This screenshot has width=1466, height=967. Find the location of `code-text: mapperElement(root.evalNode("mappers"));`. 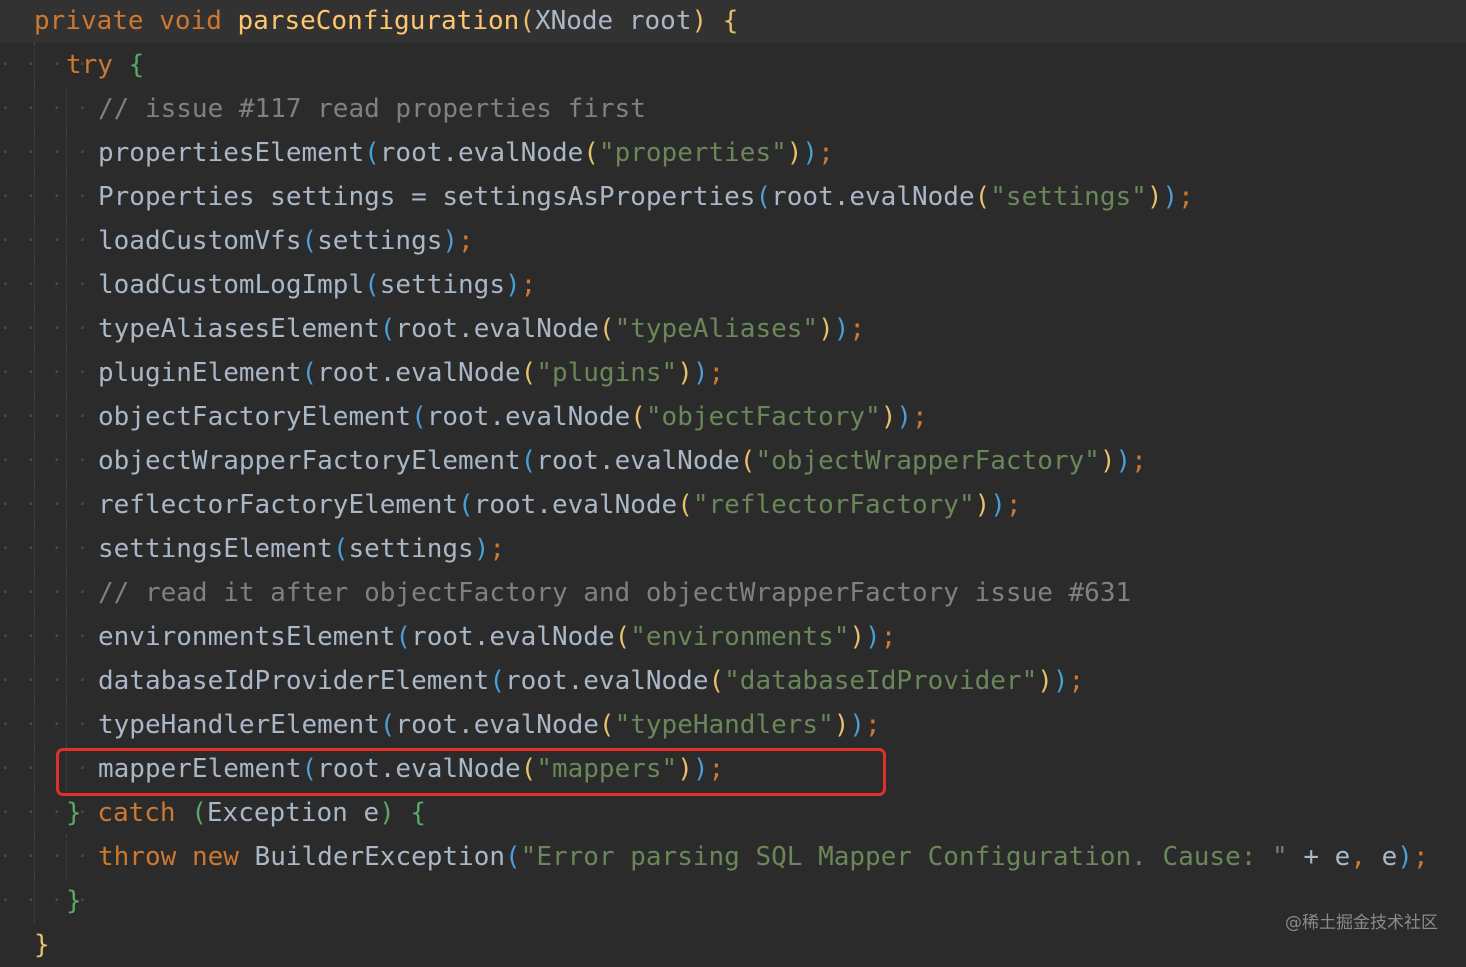

code-text: mapperElement(root.evalNode("mappers")); is located at coordinates (411, 769).